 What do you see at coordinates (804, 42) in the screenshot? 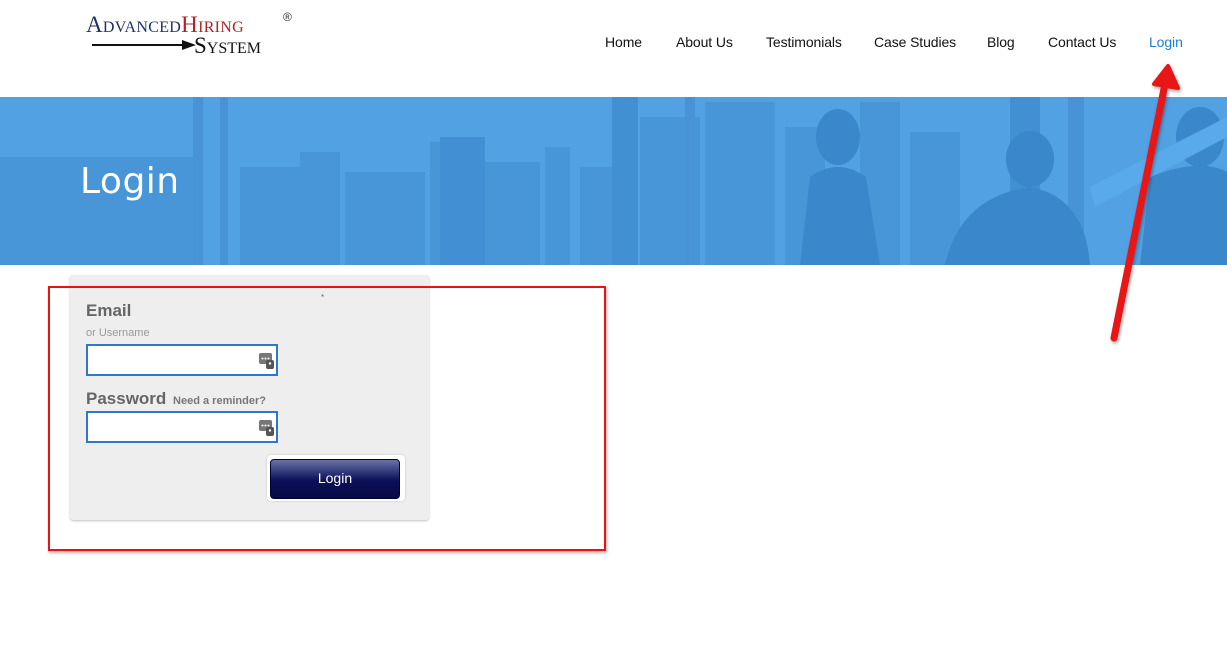
I see `nav-testimonials: Testimonials` at bounding box center [804, 42].